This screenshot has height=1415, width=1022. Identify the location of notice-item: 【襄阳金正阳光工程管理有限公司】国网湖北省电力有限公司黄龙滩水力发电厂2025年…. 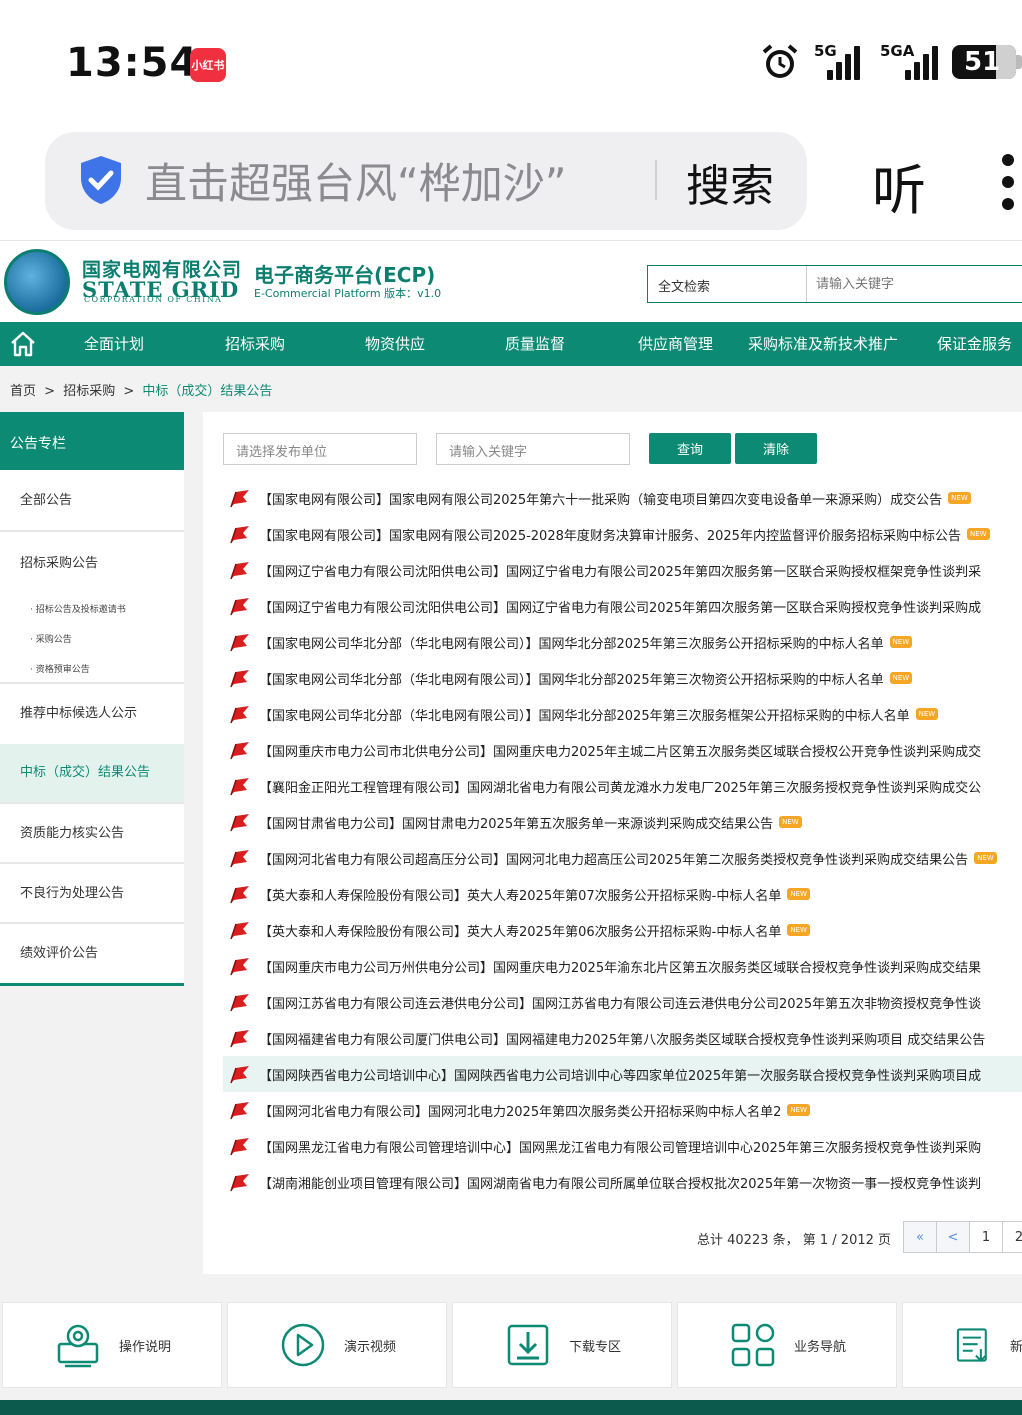
(622, 786).